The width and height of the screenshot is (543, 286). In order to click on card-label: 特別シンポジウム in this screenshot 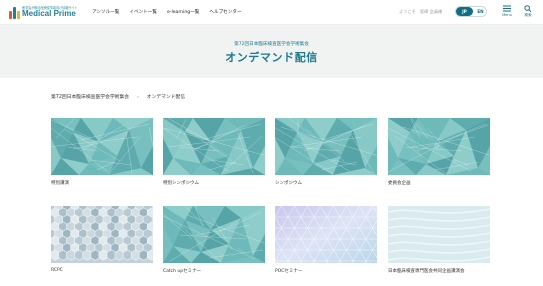, I will do `click(214, 183)`.